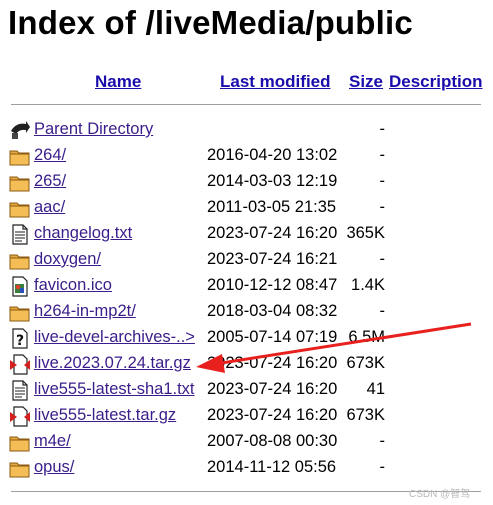 The image size is (493, 505). I want to click on size-cell: 1.4K, so click(368, 285).